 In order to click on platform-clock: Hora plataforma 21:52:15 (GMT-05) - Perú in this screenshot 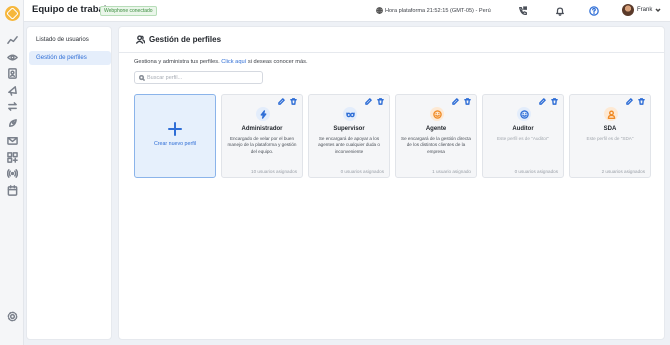, I will do `click(433, 10)`.